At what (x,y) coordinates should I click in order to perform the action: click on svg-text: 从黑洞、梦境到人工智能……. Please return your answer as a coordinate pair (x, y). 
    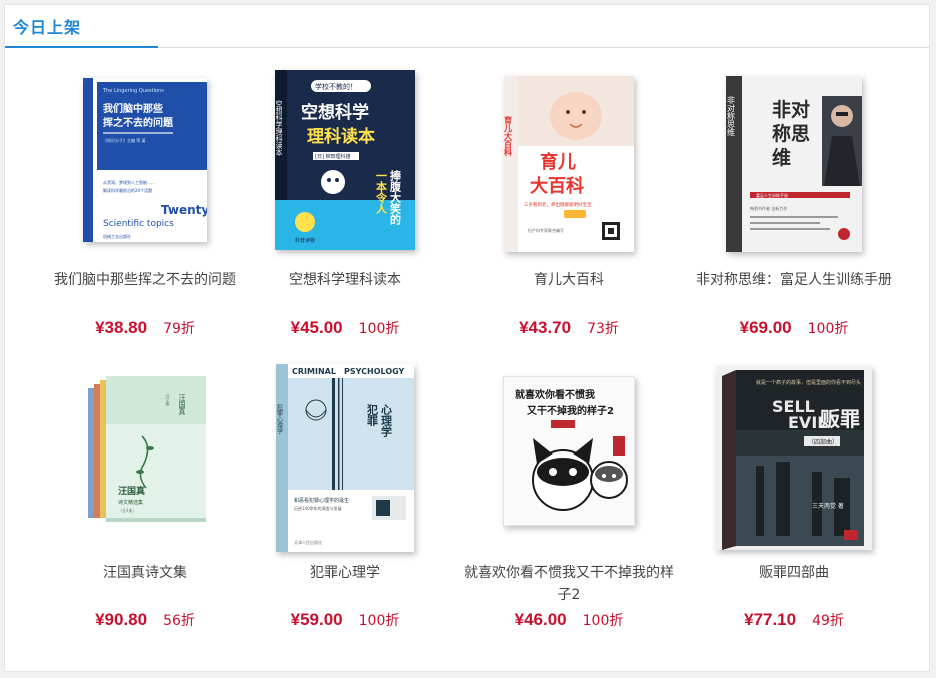
    Looking at the image, I should click on (129, 182).